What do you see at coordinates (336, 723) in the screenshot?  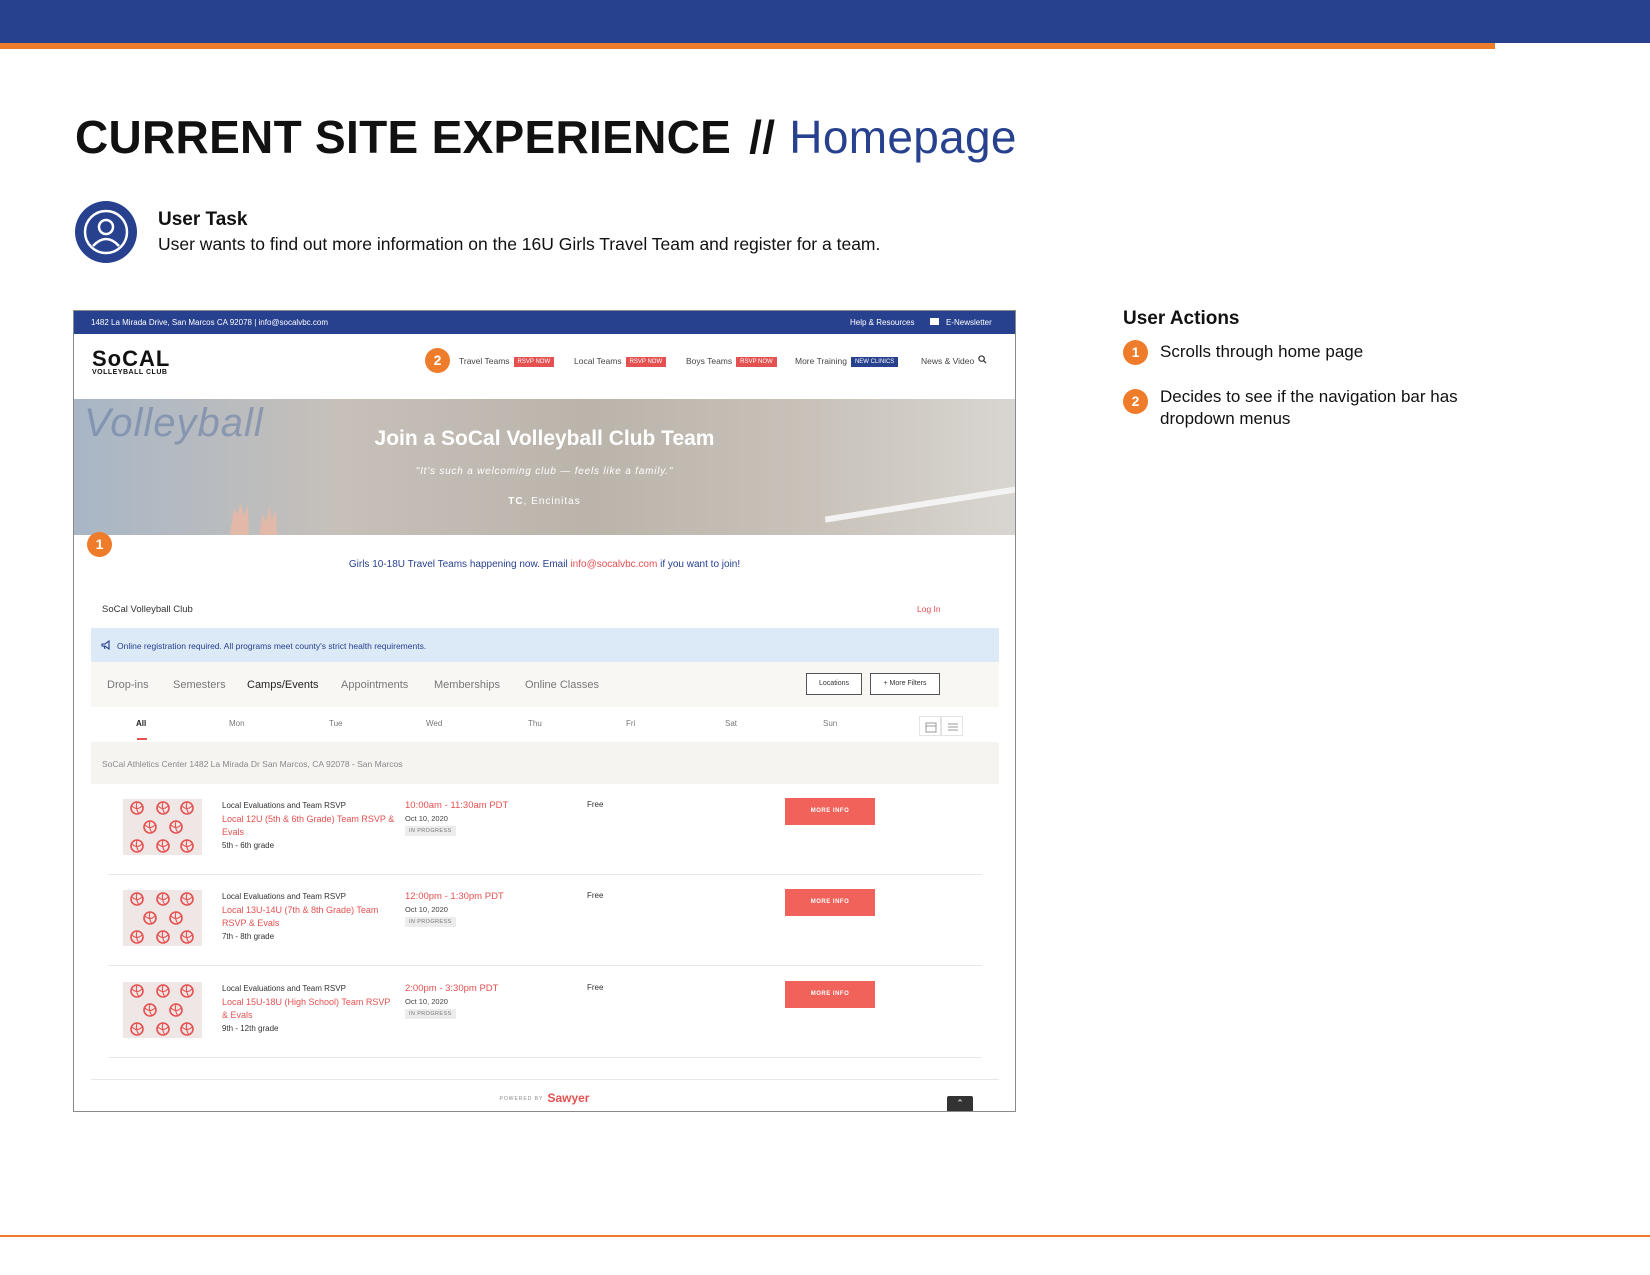 I see `day-tue: Tue` at bounding box center [336, 723].